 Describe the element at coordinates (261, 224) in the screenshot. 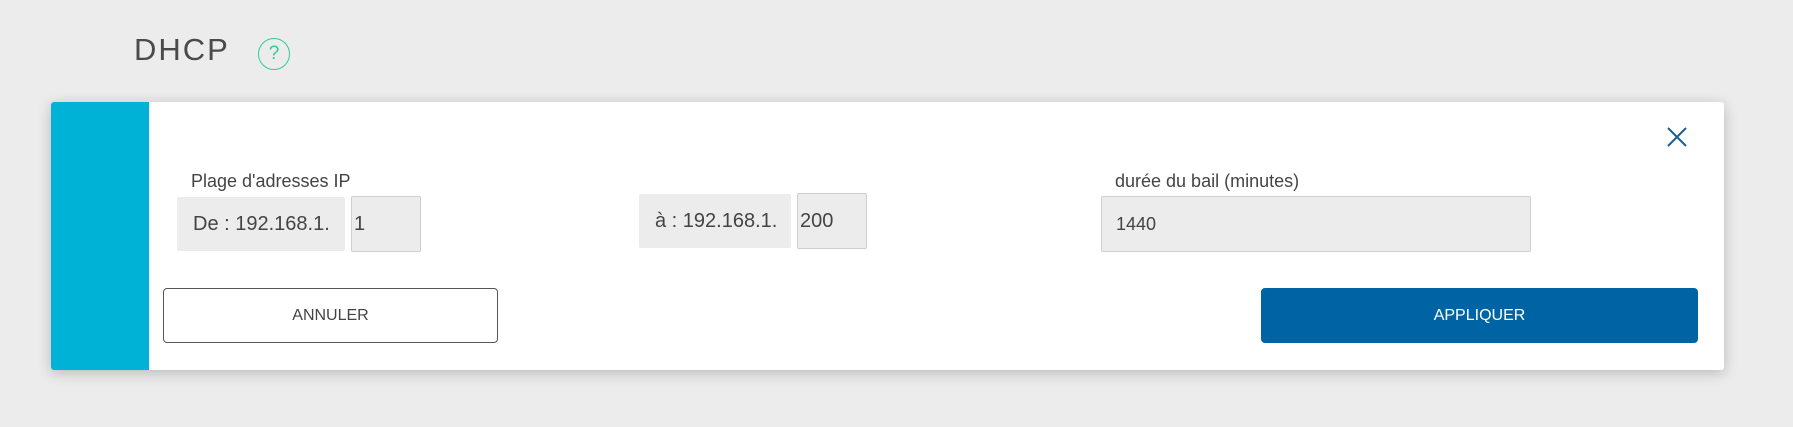

I see `ip-range-from-prefix: De : 192.168.1.` at that location.